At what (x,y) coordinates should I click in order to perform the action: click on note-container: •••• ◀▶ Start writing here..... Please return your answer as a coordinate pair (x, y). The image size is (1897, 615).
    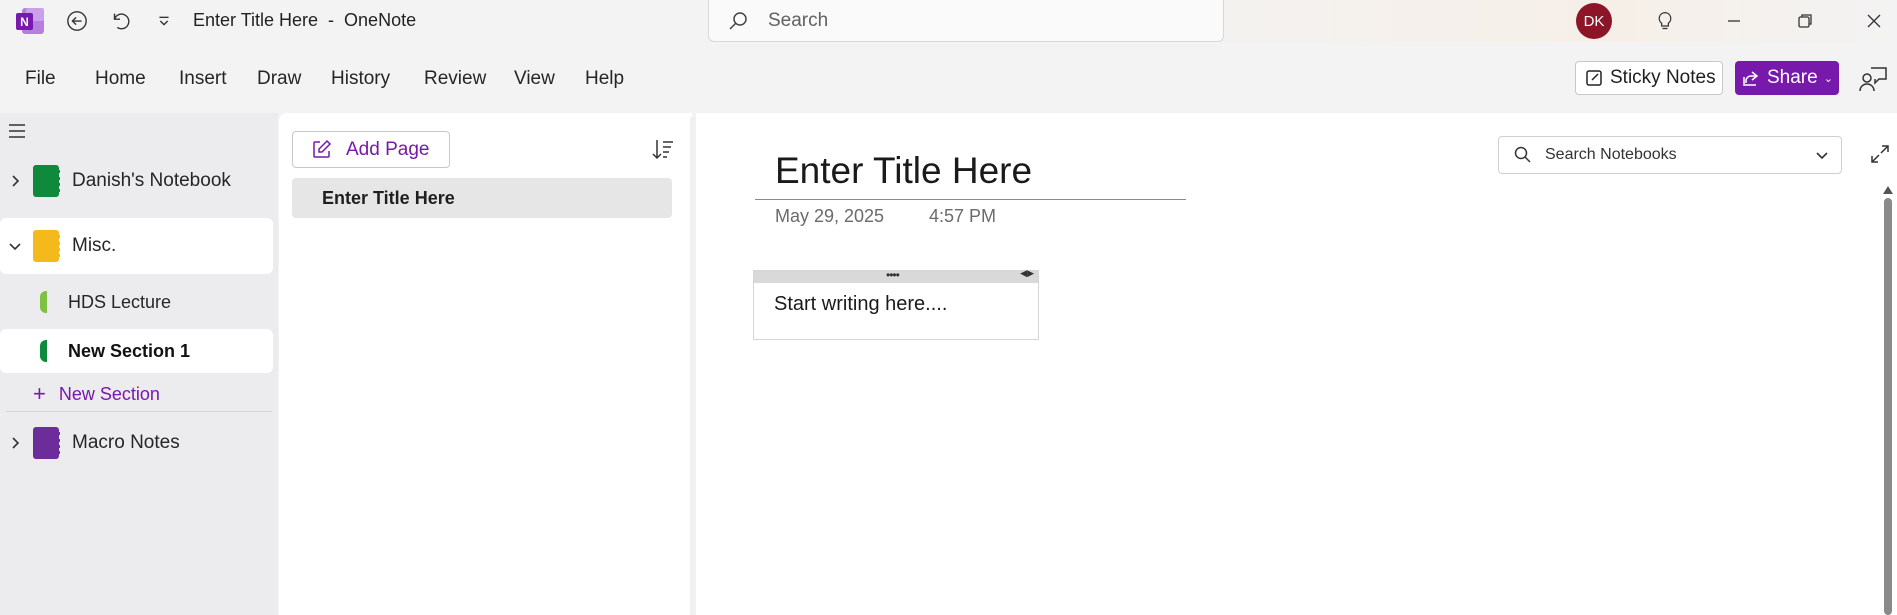
    Looking at the image, I should click on (896, 304).